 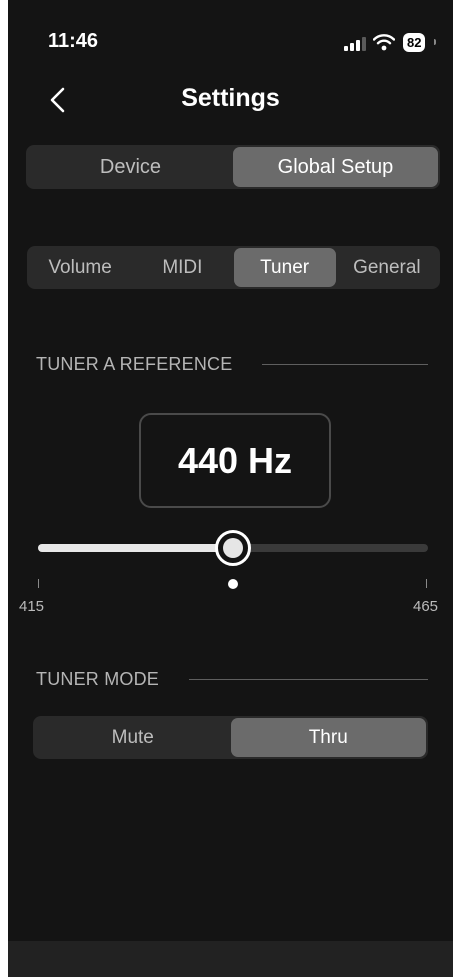 What do you see at coordinates (426, 583) in the screenshot?
I see `slider-max-tick` at bounding box center [426, 583].